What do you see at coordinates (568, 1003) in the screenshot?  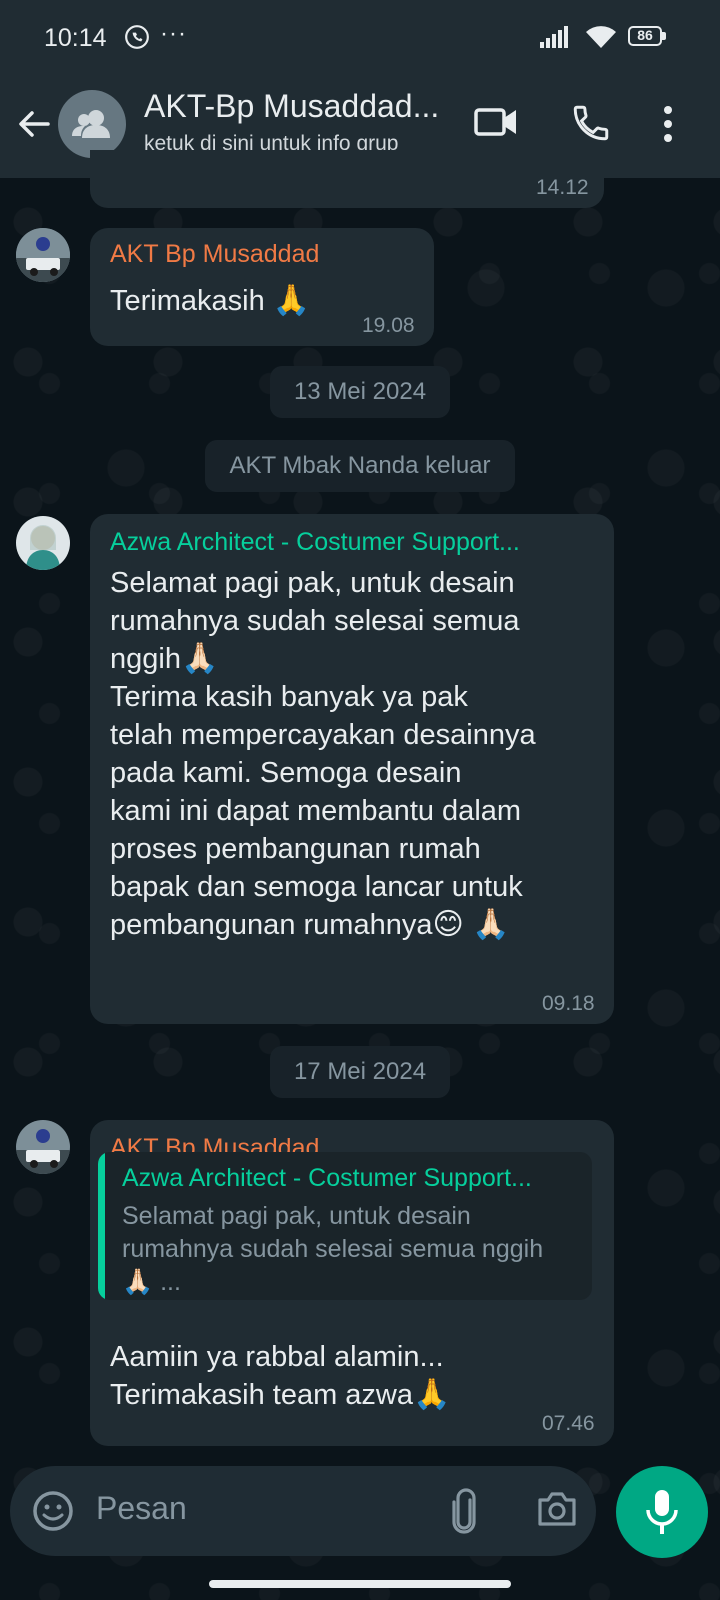 I see `message-time: 09.18` at bounding box center [568, 1003].